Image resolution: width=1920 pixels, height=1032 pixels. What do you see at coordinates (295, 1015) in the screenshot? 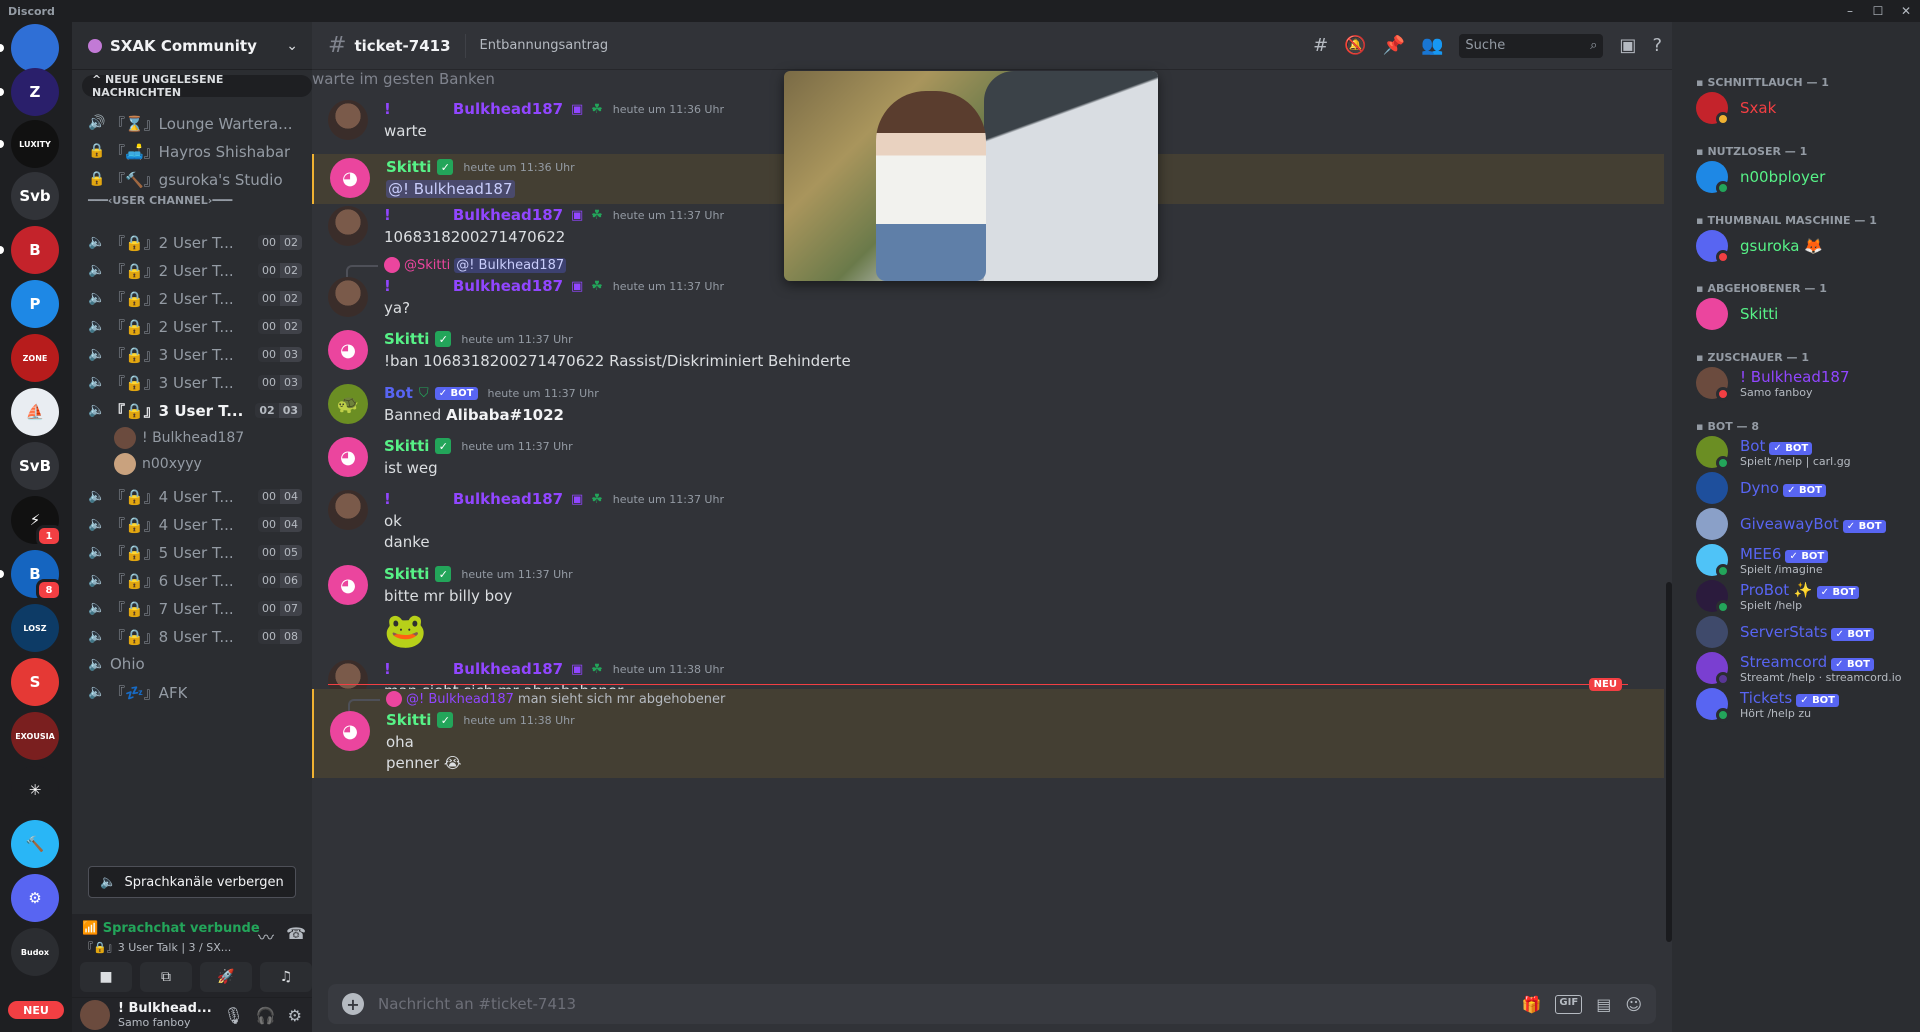
I see `settings-gear-icon: ⚙` at bounding box center [295, 1015].